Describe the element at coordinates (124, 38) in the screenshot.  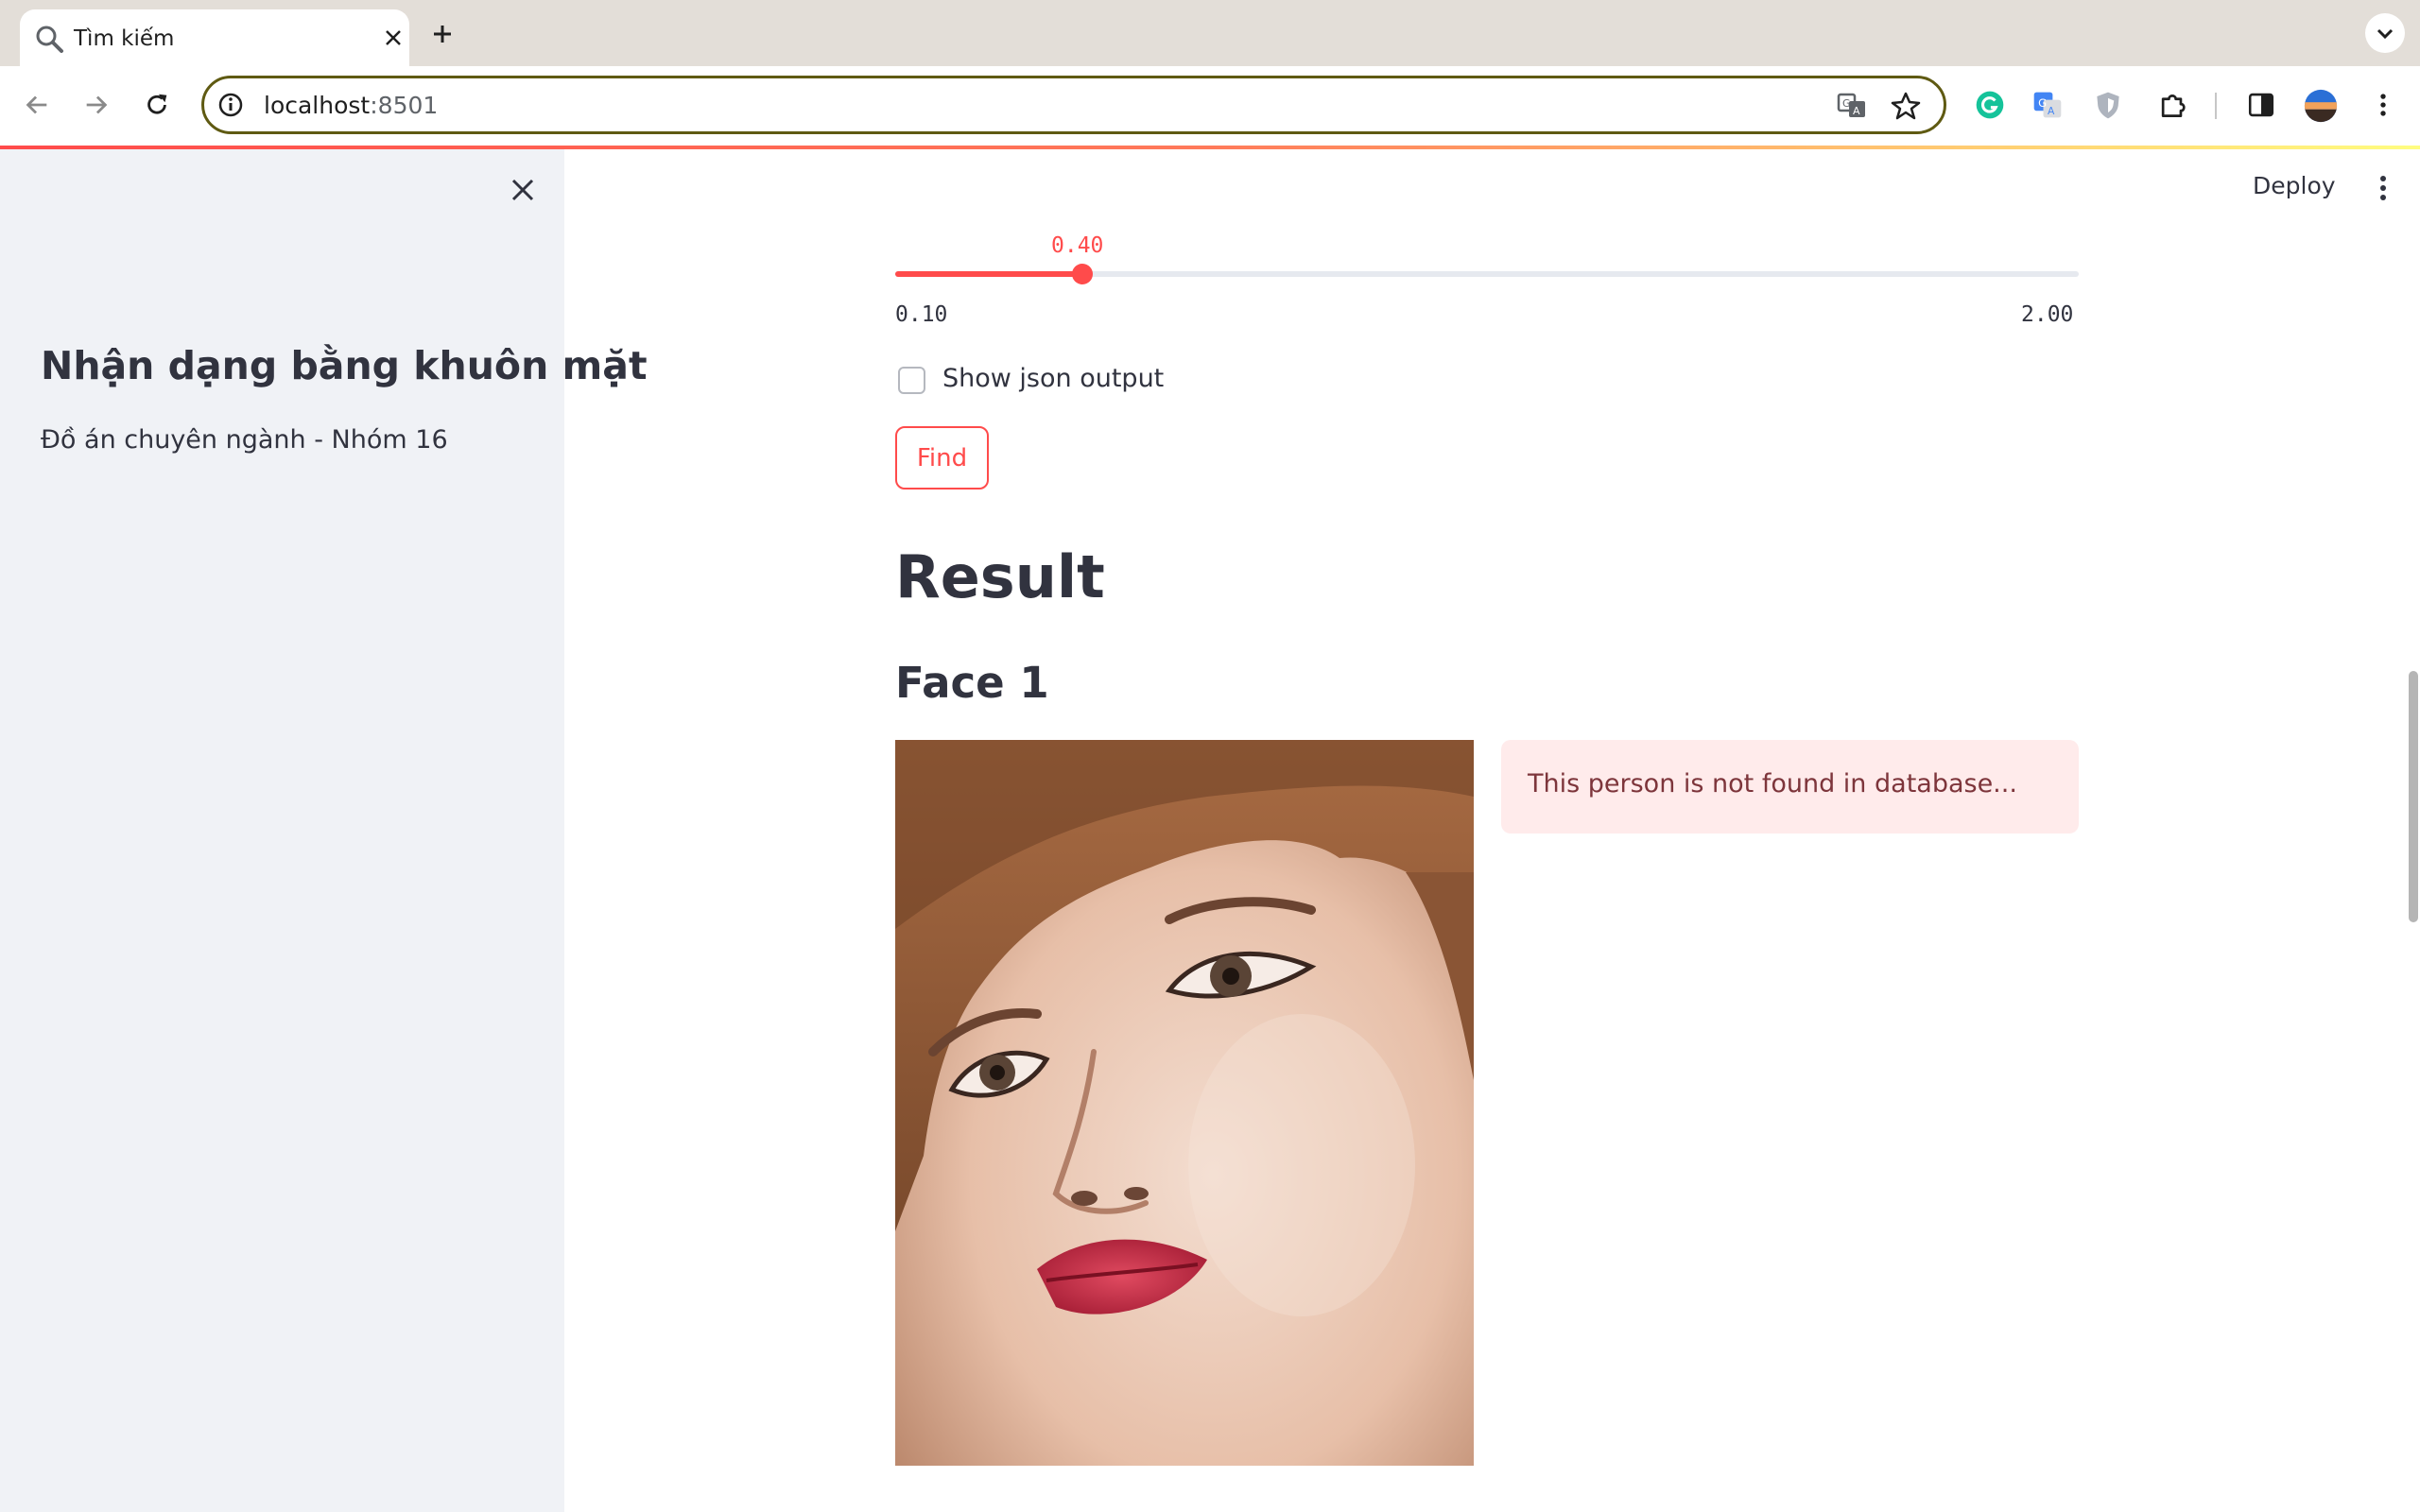
I see `tab-title: Tìm kiếm` at that location.